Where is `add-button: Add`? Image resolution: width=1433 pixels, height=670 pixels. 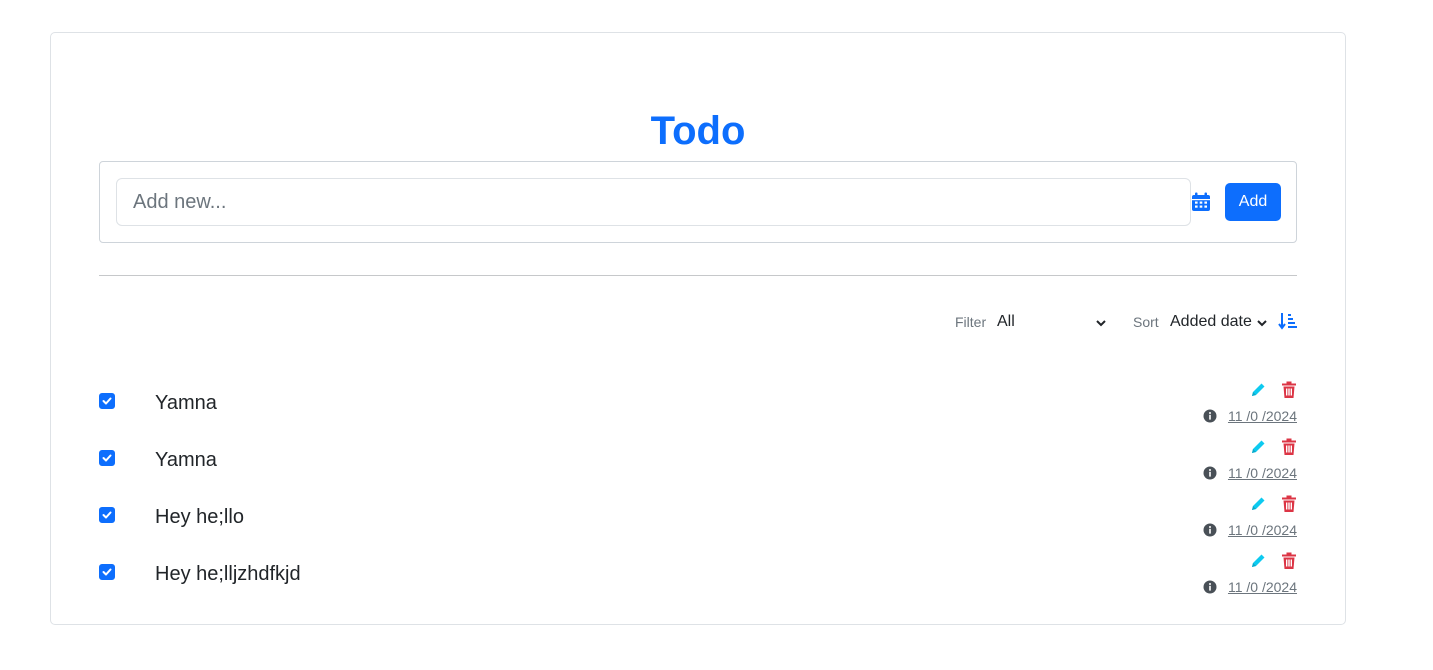 add-button: Add is located at coordinates (1253, 202).